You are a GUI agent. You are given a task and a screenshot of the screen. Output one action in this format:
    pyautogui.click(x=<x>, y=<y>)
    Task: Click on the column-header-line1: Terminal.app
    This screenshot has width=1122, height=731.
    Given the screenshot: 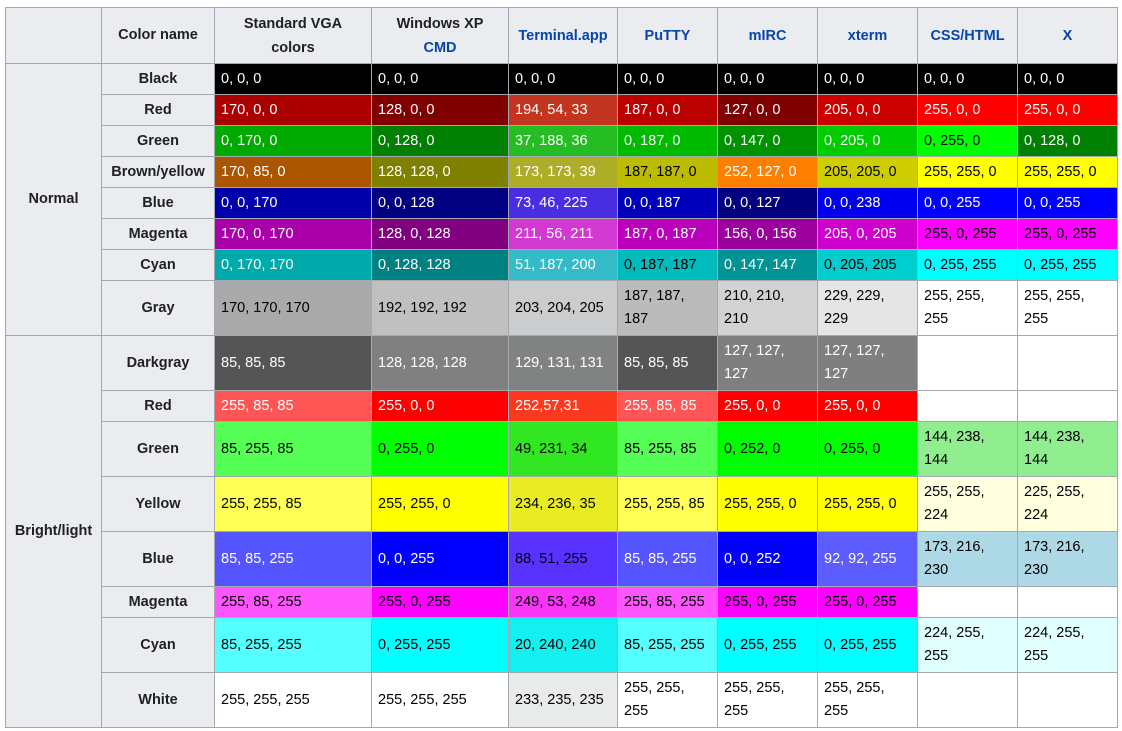 What is the action you would take?
    pyautogui.click(x=562, y=36)
    